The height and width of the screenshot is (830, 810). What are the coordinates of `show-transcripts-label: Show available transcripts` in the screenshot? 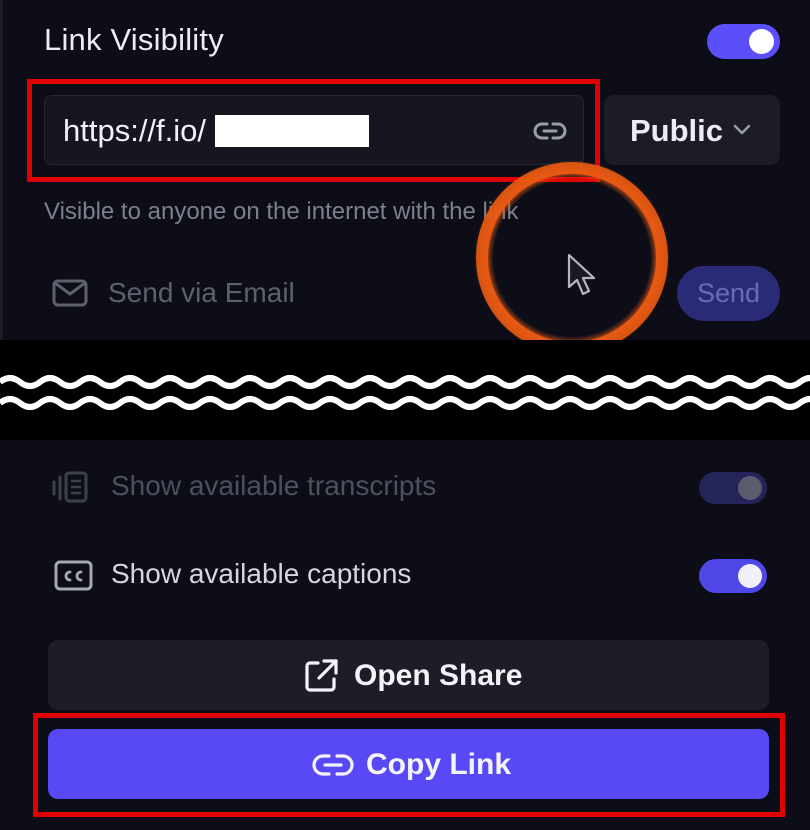 It's located at (274, 485).